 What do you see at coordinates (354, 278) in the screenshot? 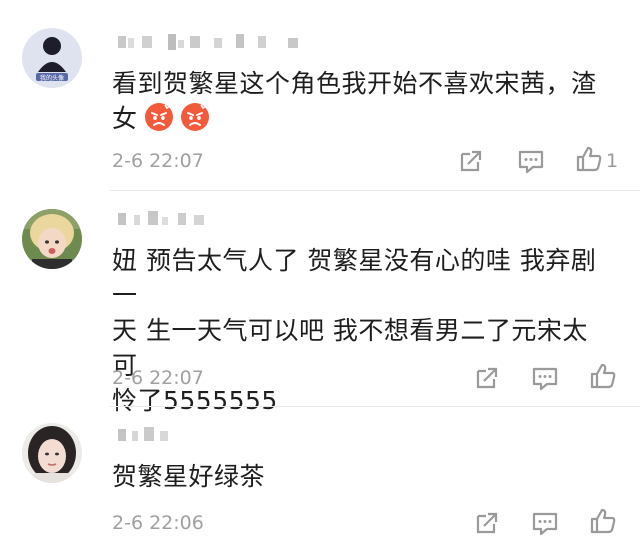
I see `comment-text-line: 妞 预告太气人了 贺繁星没有心的哇 我弃剧一` at bounding box center [354, 278].